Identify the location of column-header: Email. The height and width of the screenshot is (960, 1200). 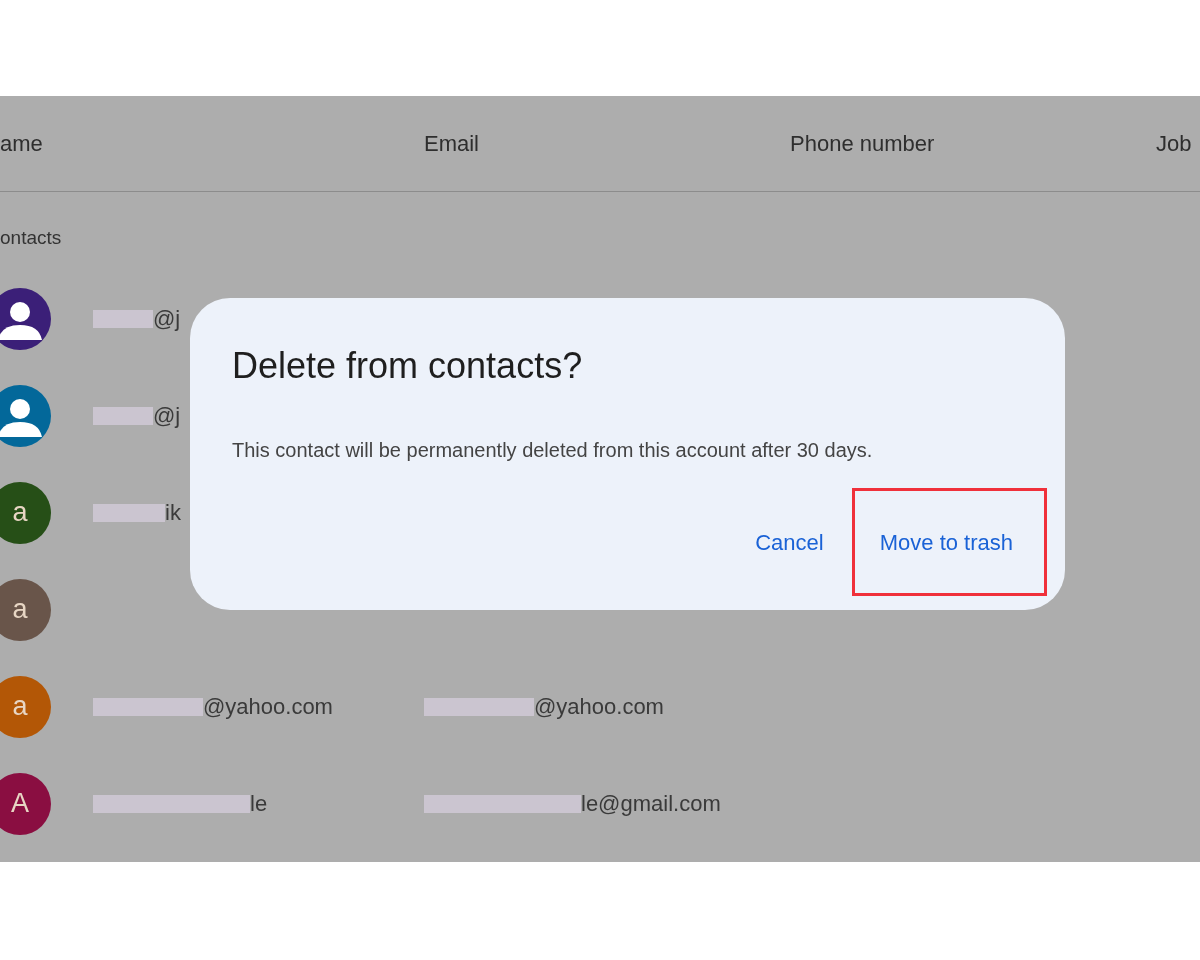
(451, 143).